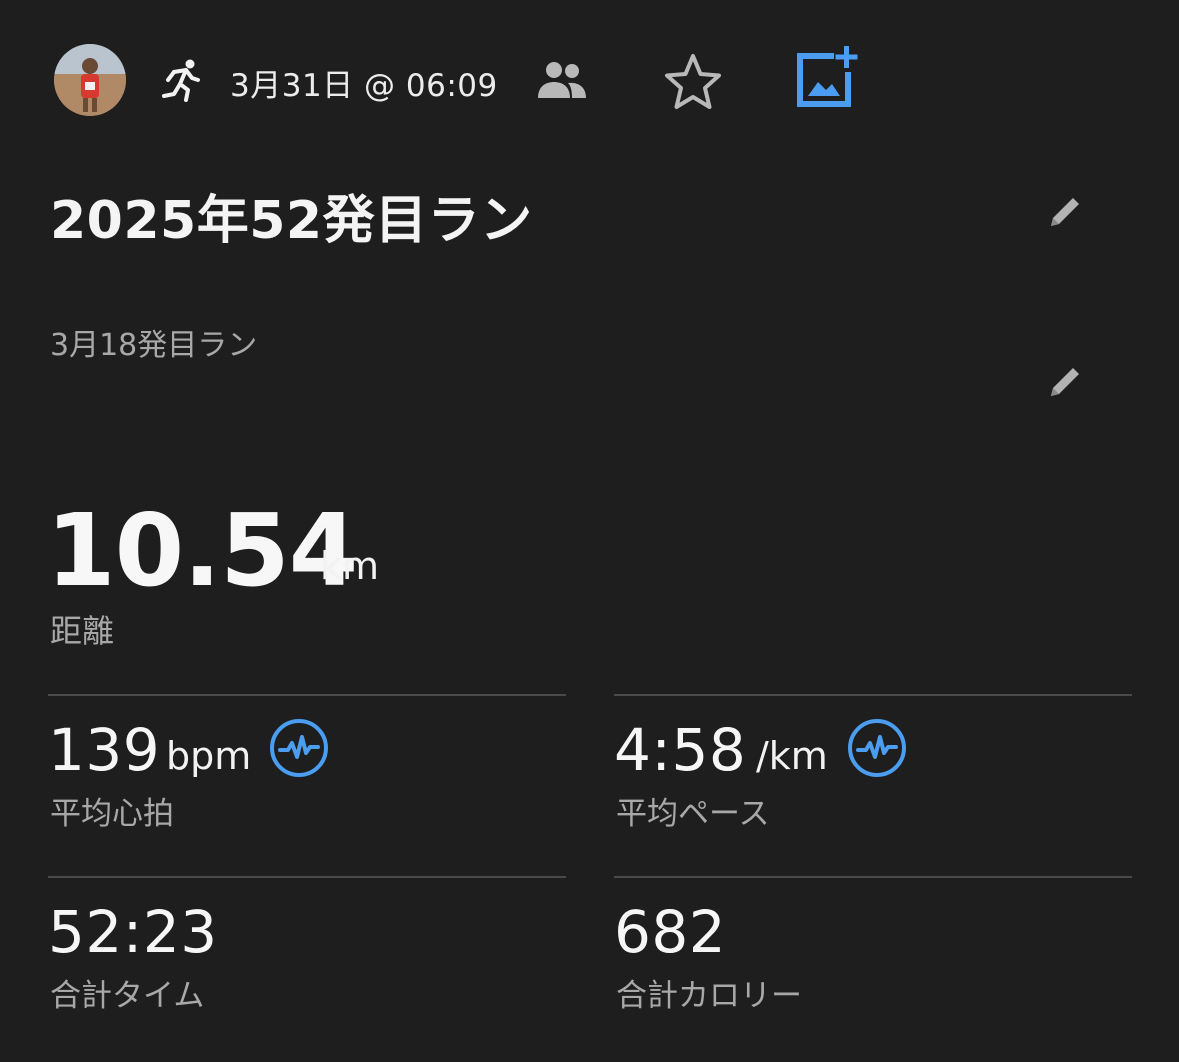 The image size is (1179, 1062). I want to click on pace-chart-icon, so click(877, 748).